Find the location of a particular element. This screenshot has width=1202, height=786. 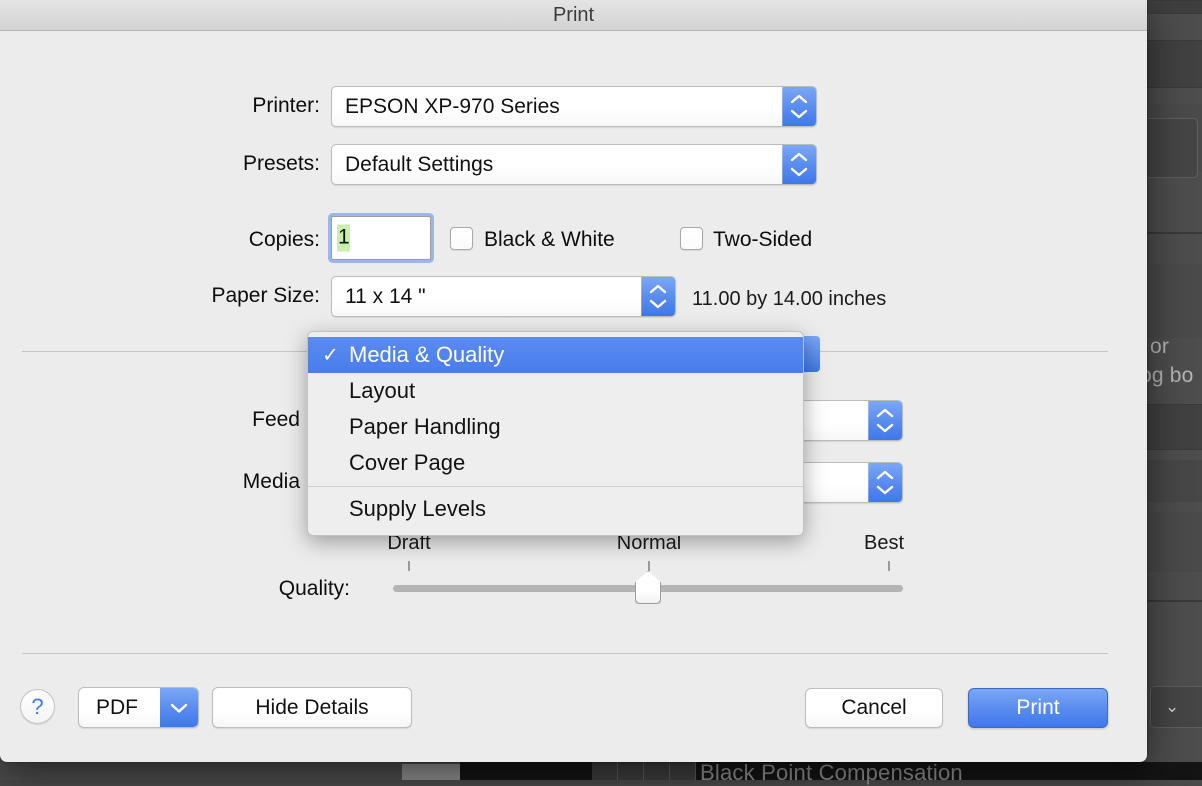

chevron-down-icon: ⌄ is located at coordinates (1172, 707).